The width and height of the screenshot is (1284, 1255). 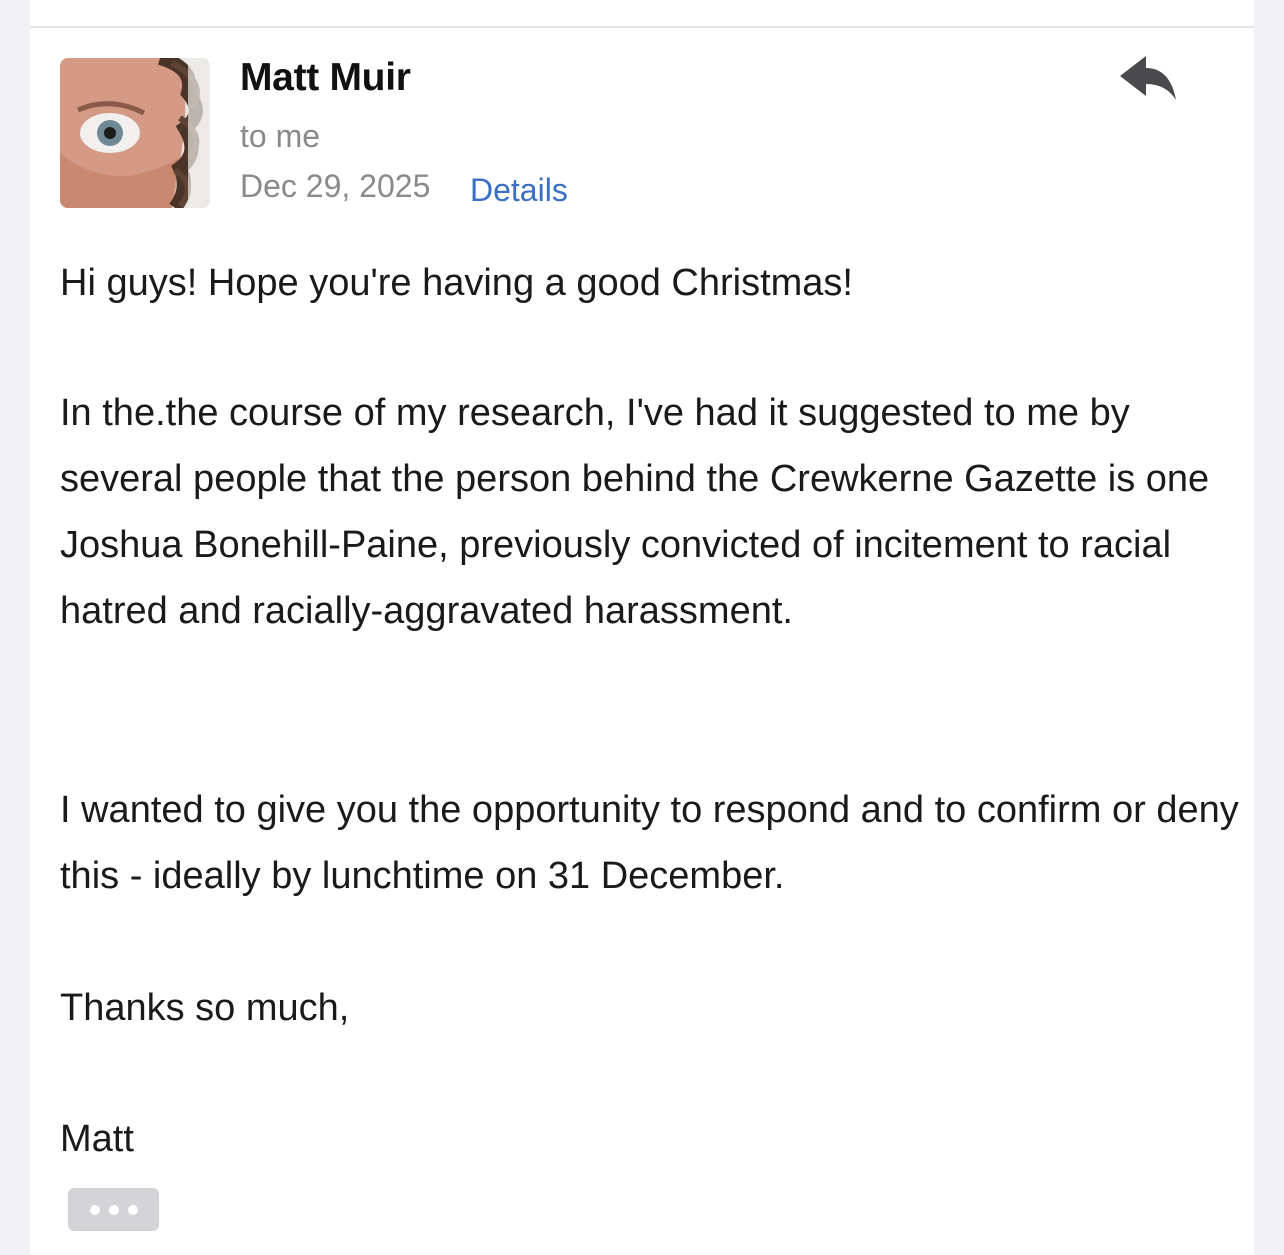 What do you see at coordinates (519, 190) in the screenshot?
I see `details-link: Details` at bounding box center [519, 190].